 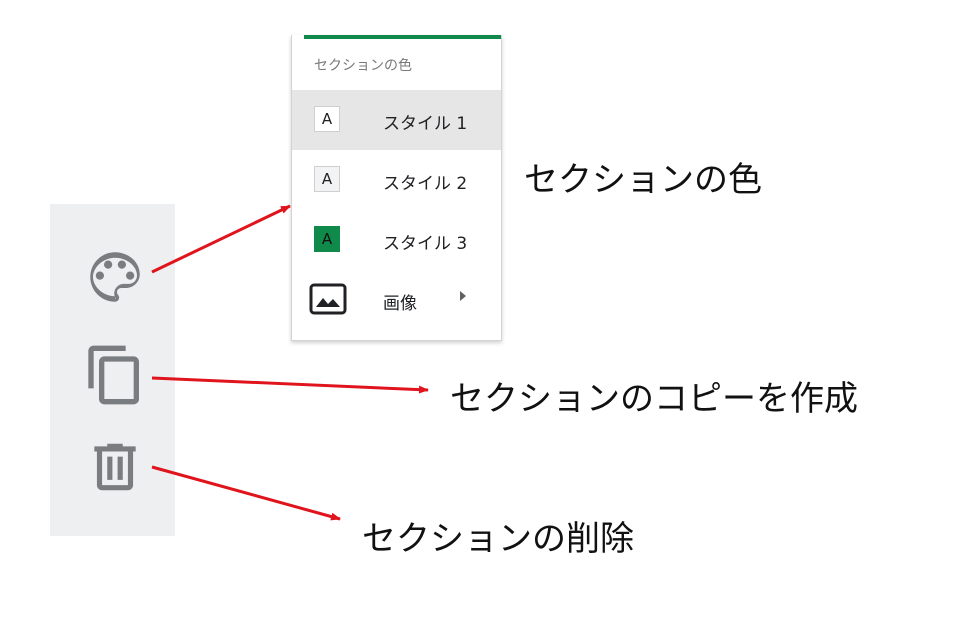 What do you see at coordinates (246, 493) in the screenshot?
I see `arrow-to-delete-label` at bounding box center [246, 493].